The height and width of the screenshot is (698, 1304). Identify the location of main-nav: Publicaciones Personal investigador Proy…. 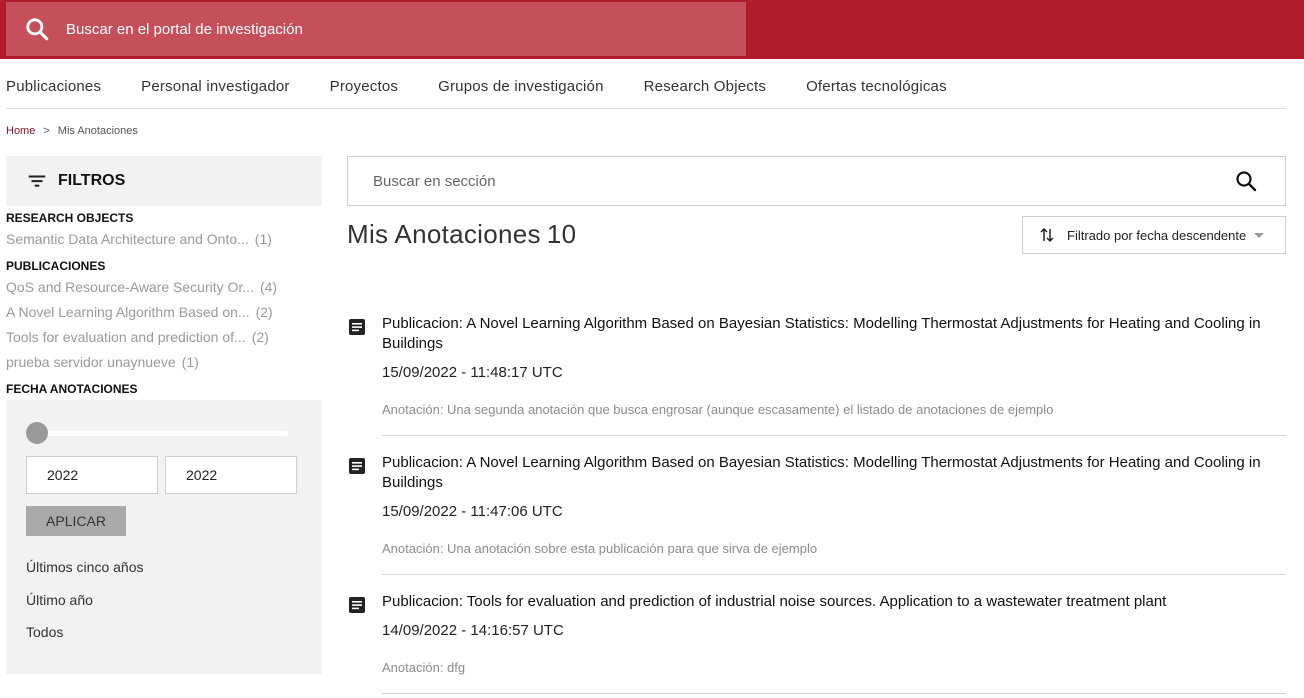
(646, 86).